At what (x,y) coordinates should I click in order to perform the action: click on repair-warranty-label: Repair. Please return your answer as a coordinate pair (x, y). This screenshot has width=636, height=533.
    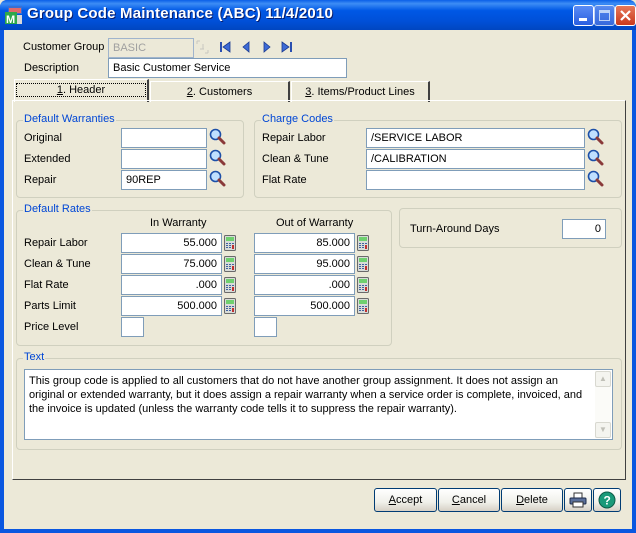
    Looking at the image, I should click on (40, 180).